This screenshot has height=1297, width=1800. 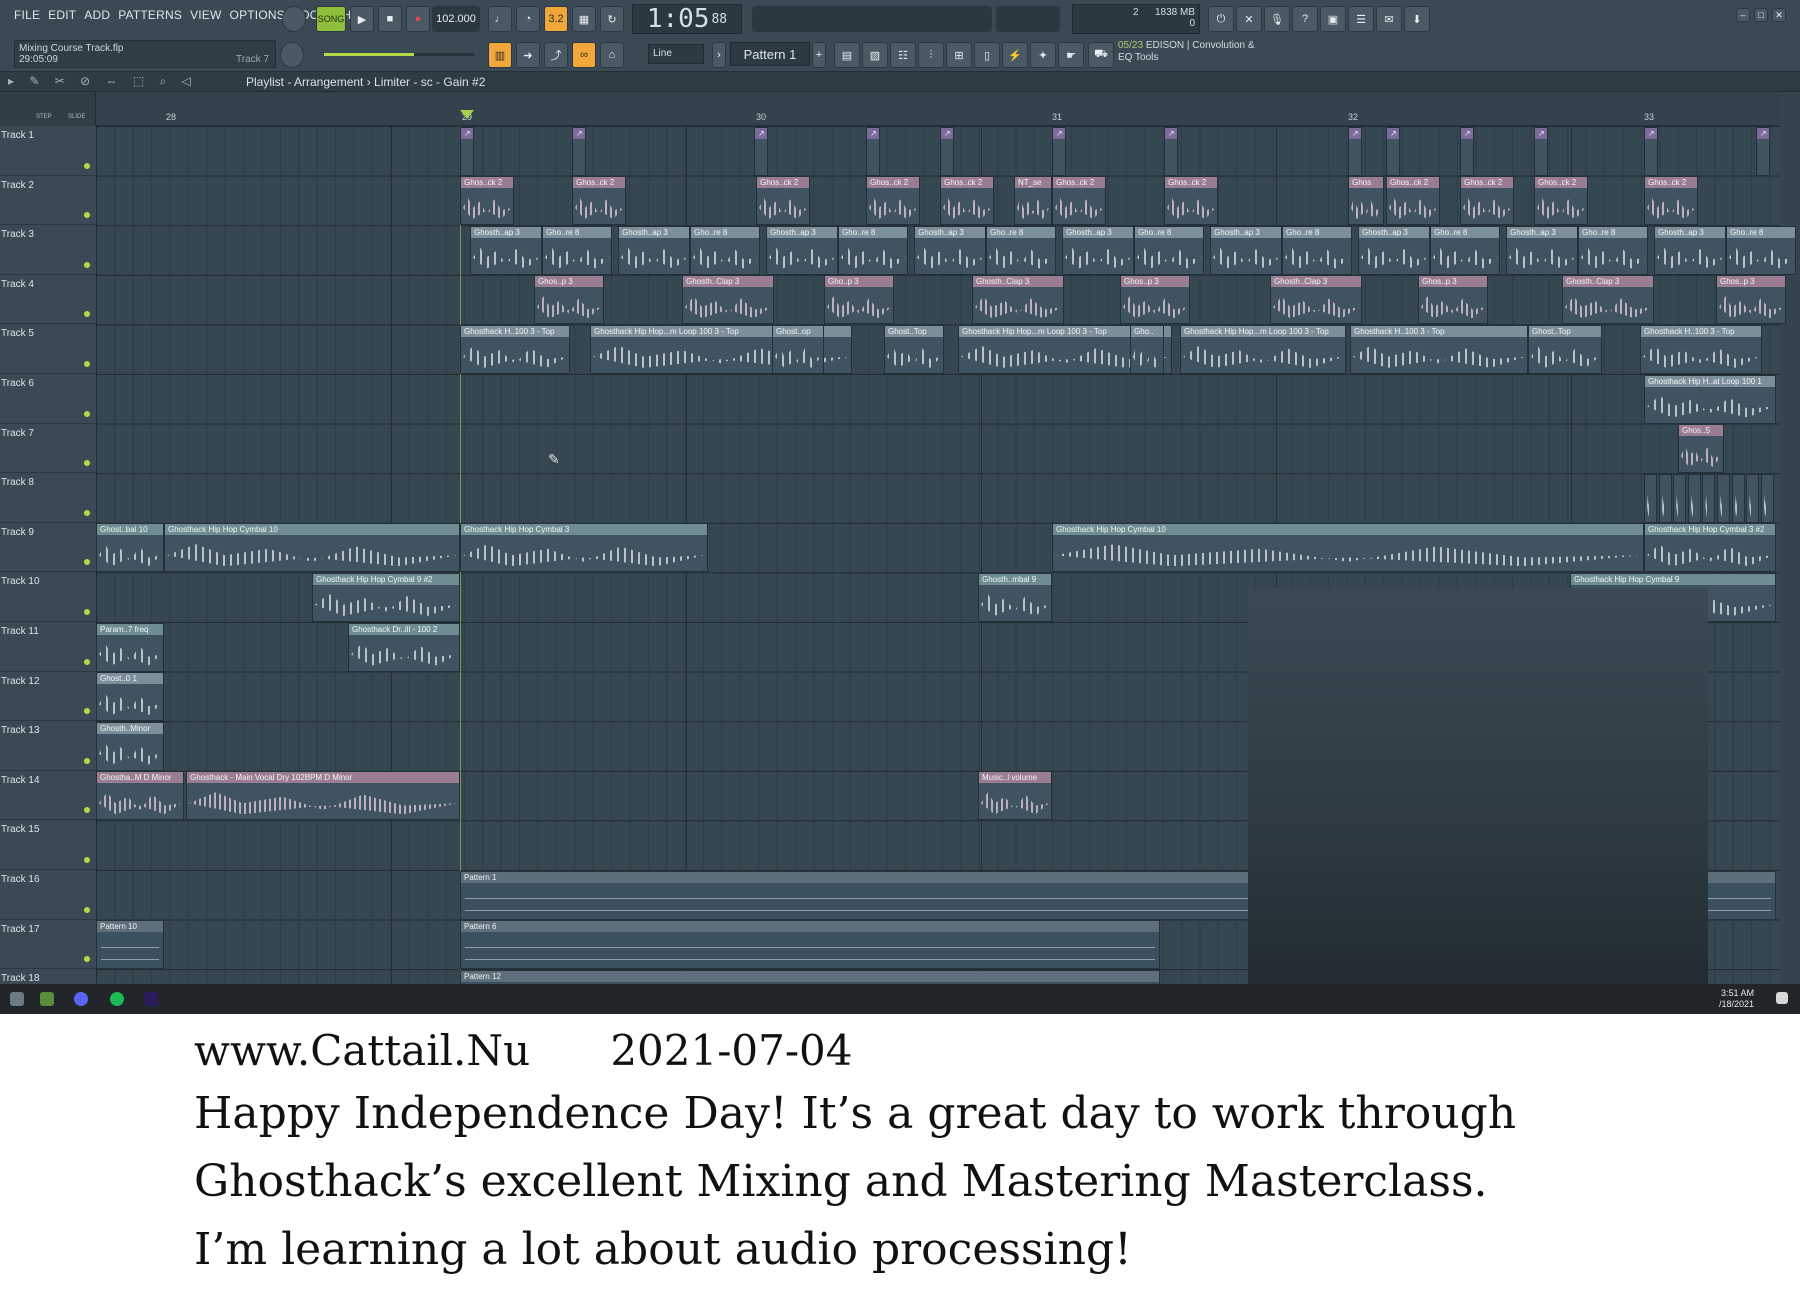 I want to click on playlist-tool-icons: ▸ ✎ ✂ ⊘ ⇔ ⬚ ⌕ ◁, so click(x=102, y=81).